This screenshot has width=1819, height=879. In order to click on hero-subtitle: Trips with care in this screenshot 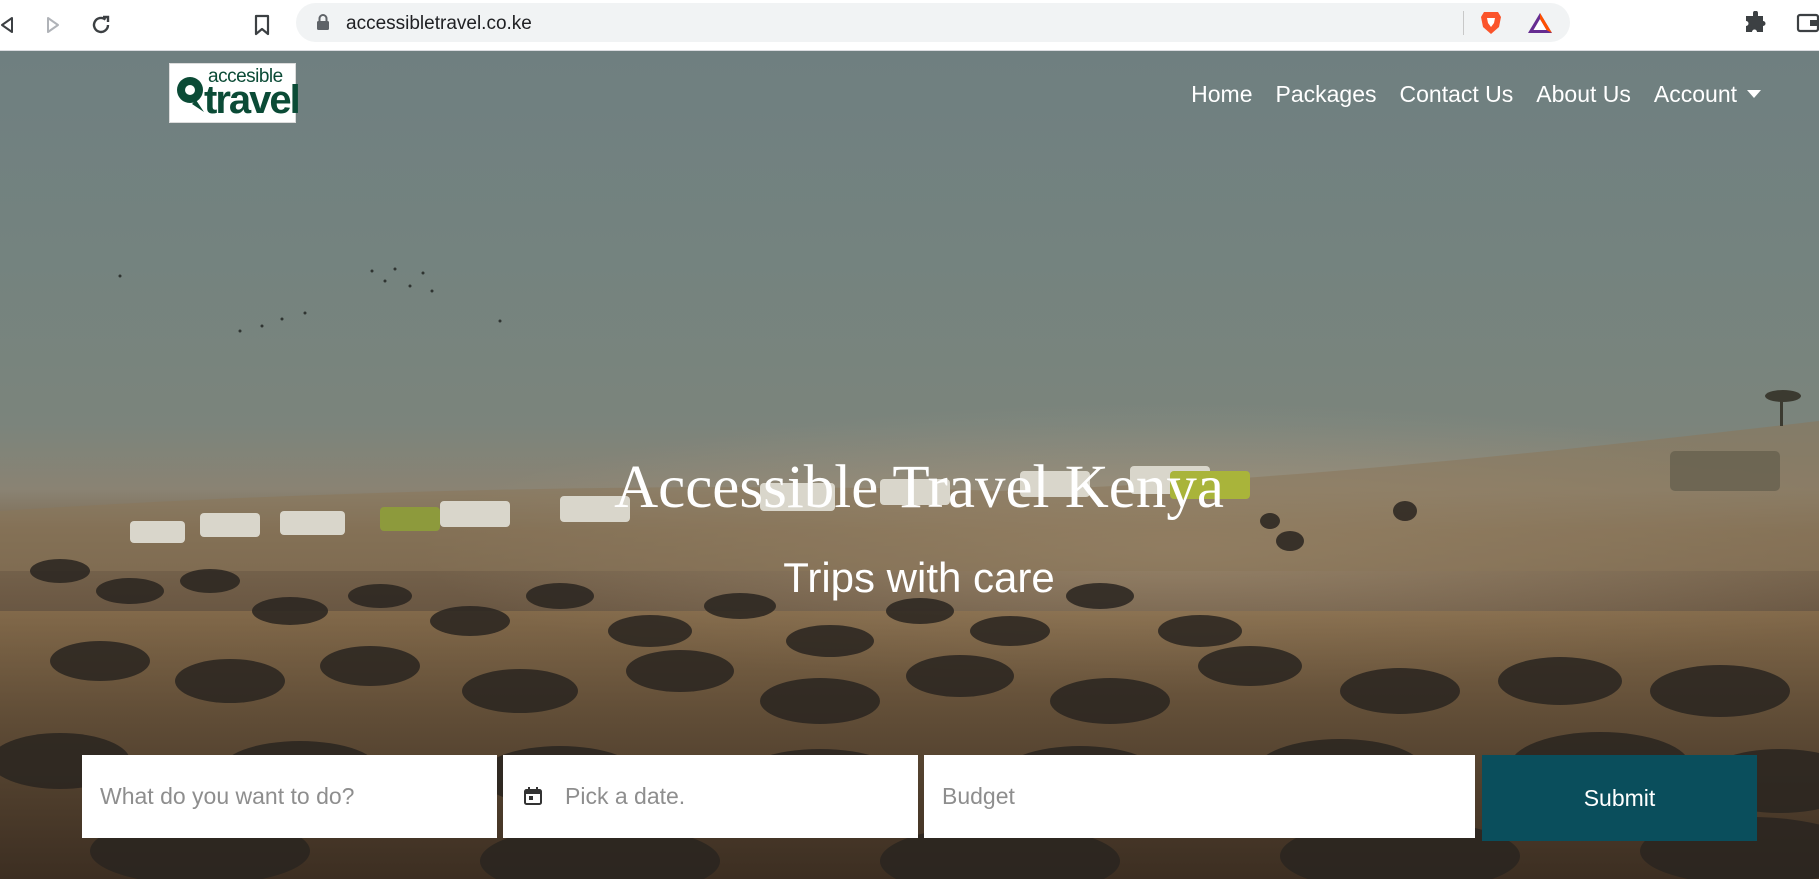, I will do `click(919, 577)`.